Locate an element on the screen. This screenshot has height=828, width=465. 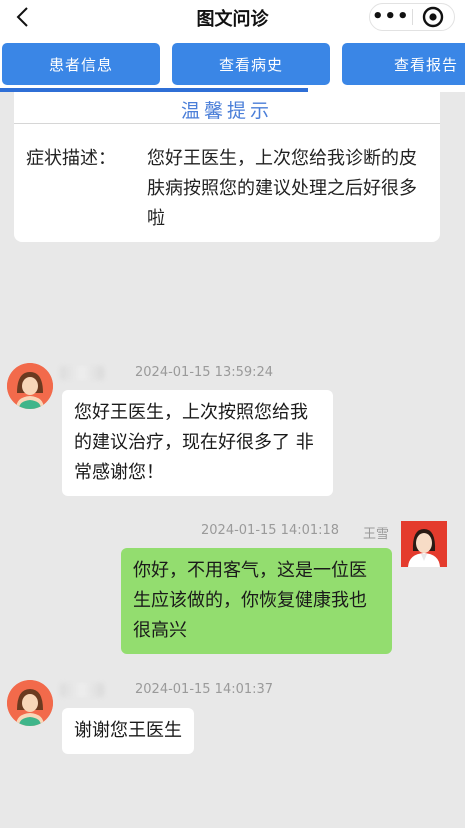
page-title: 图文问诊 is located at coordinates (232, 19).